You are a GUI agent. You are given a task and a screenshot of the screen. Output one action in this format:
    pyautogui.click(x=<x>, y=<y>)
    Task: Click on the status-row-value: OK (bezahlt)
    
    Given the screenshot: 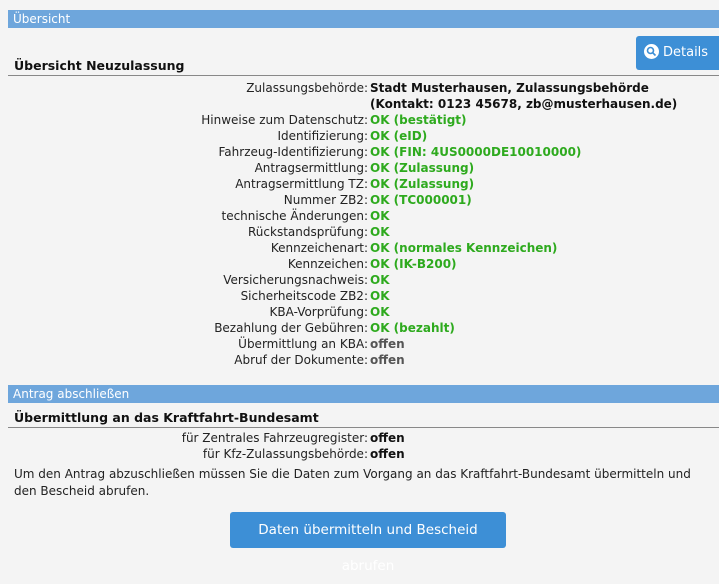 What is the action you would take?
    pyautogui.click(x=412, y=328)
    